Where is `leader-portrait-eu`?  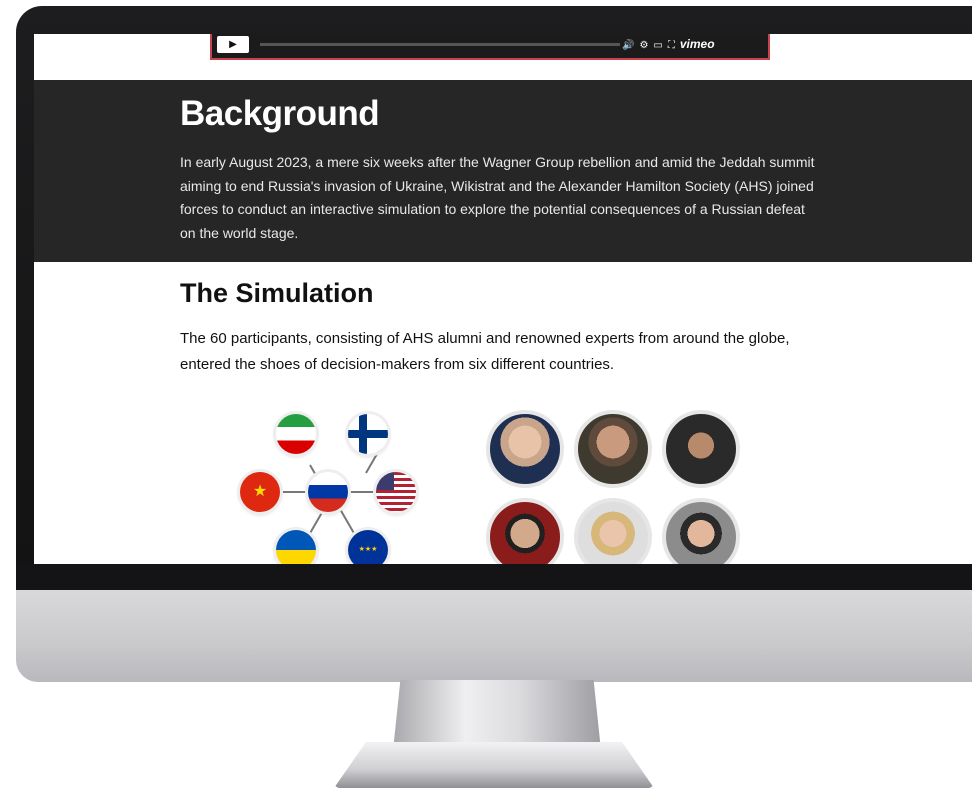
leader-portrait-eu is located at coordinates (613, 531).